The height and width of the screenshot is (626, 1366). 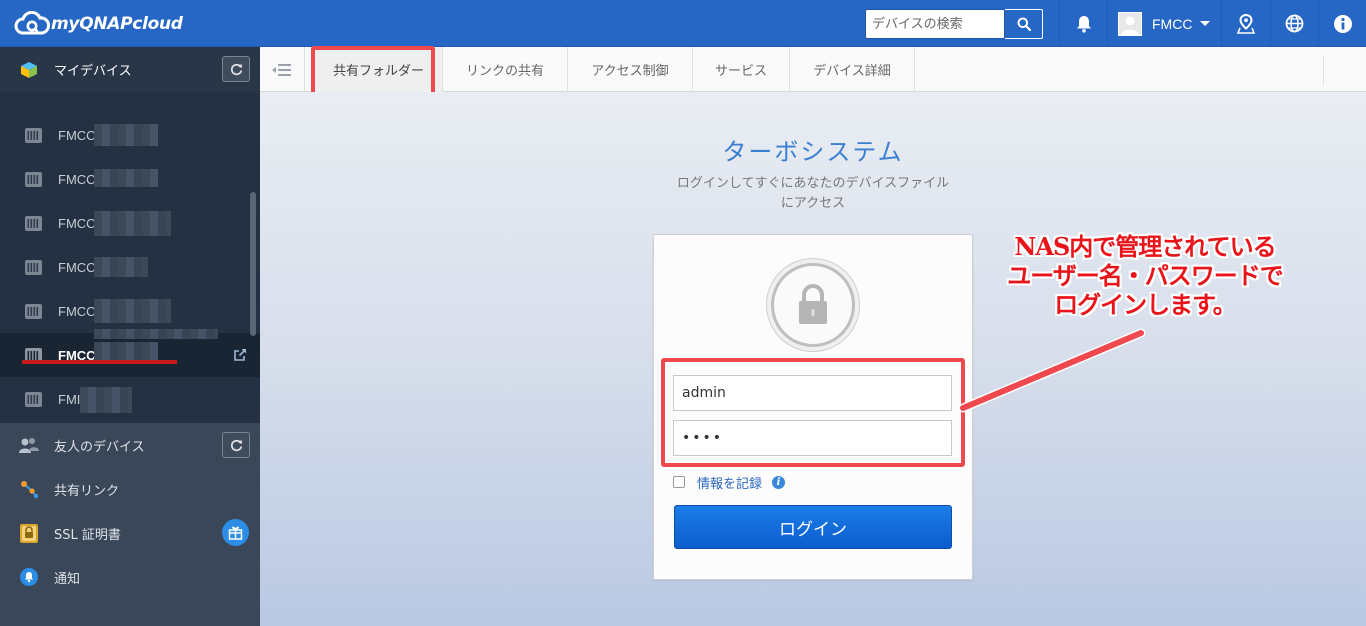 What do you see at coordinates (117, 24) in the screenshot?
I see `app-logo-text: myQNAPcloud` at bounding box center [117, 24].